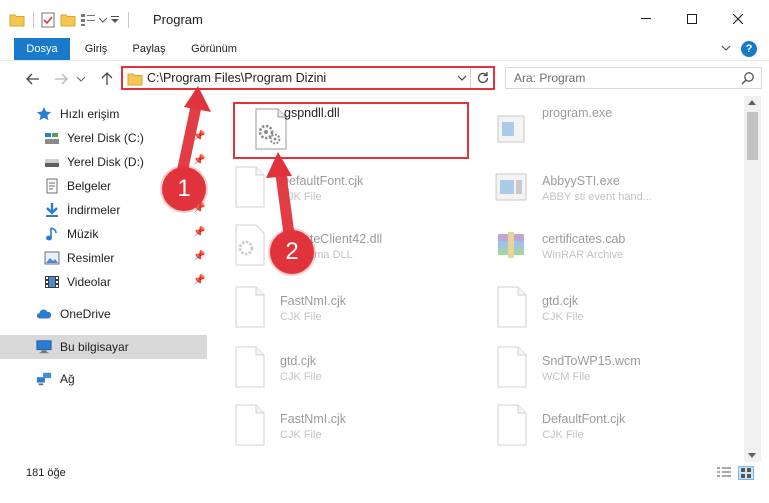 Image resolution: width=769 pixels, height=503 pixels. I want to click on dll-icon, so click(249, 245).